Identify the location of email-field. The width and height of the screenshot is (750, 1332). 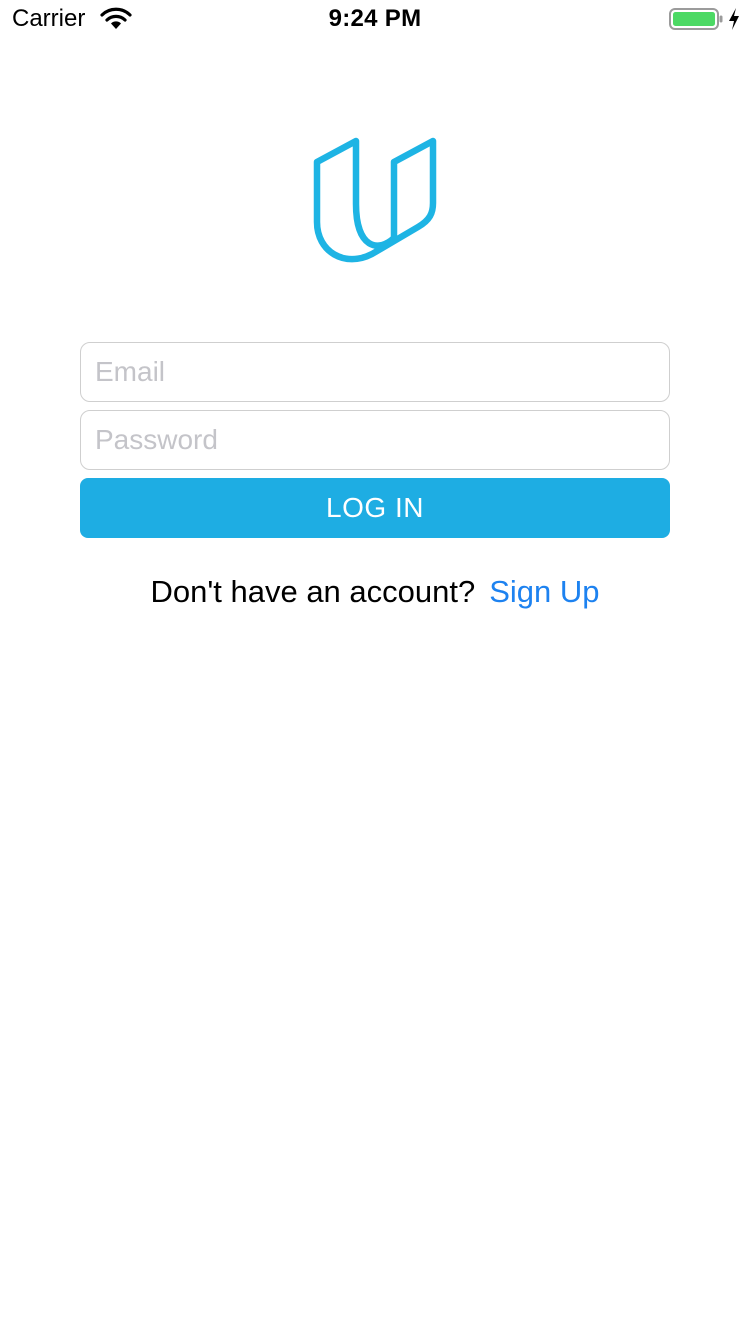
(375, 372).